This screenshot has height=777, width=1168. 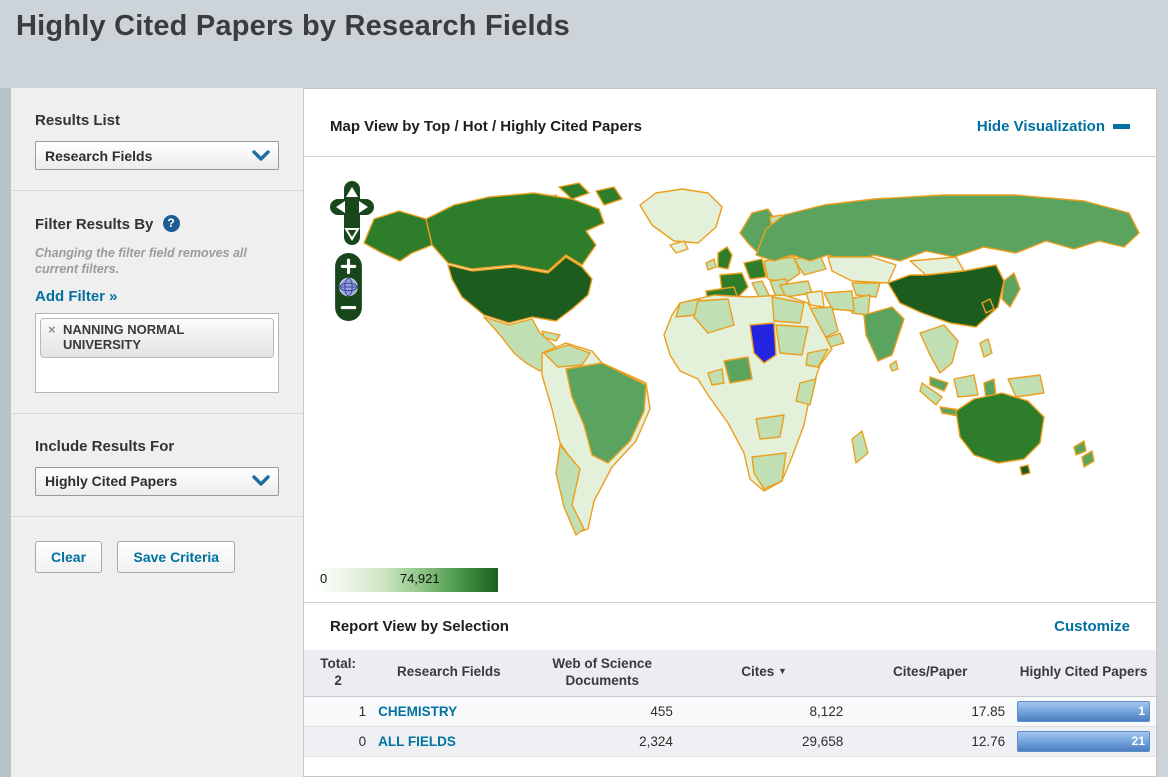 What do you see at coordinates (157, 685) in the screenshot?
I see `sidebar-filler` at bounding box center [157, 685].